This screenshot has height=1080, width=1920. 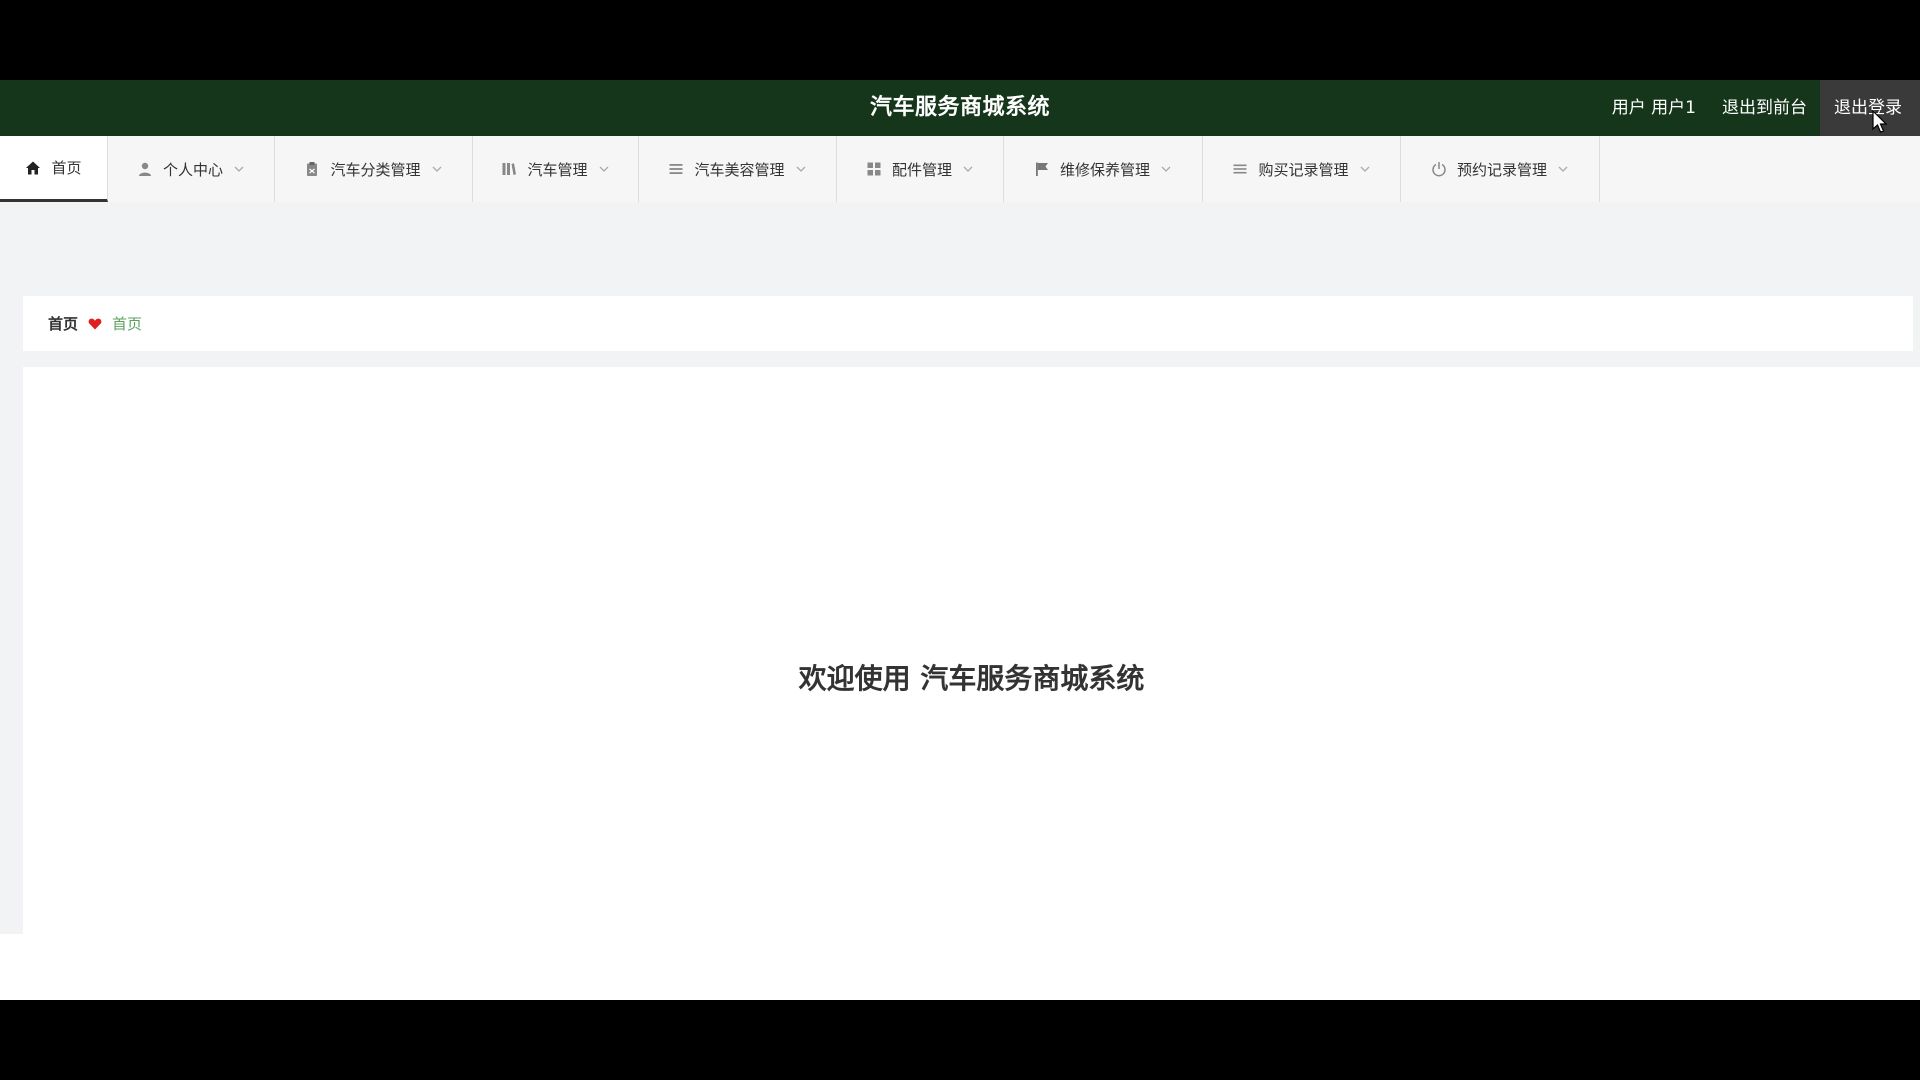 I want to click on nav-label: 首页, so click(x=66, y=168).